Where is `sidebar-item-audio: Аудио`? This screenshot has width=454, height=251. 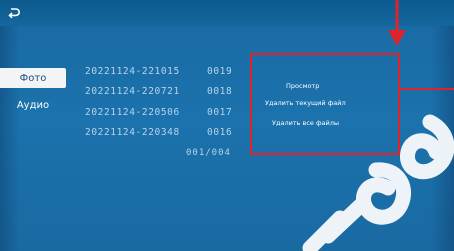 sidebar-item-audio: Аудио is located at coordinates (33, 105).